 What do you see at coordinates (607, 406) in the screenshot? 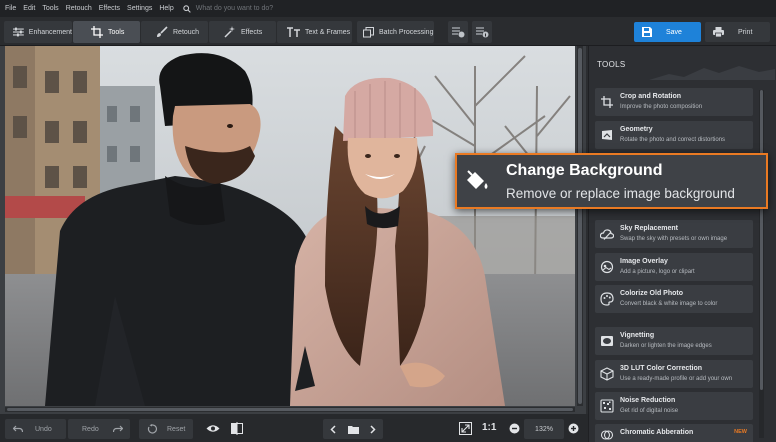
I see `noise-icon` at bounding box center [607, 406].